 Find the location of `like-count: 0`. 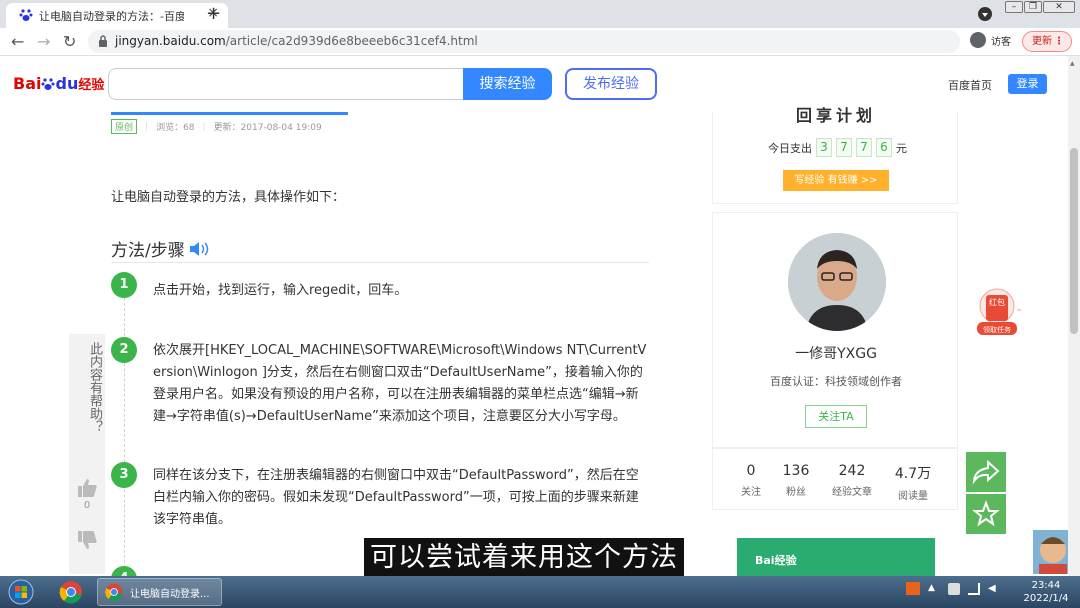

like-count: 0 is located at coordinates (87, 505).